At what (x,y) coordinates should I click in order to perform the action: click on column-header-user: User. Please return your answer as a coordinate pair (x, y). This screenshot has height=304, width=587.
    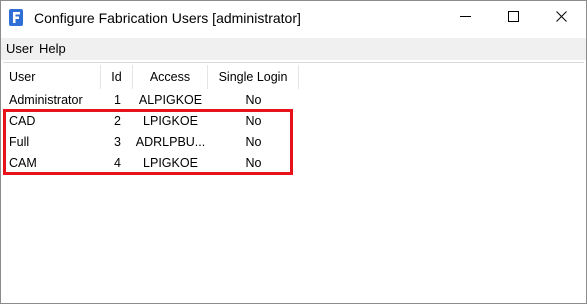
    Looking at the image, I should click on (52, 77).